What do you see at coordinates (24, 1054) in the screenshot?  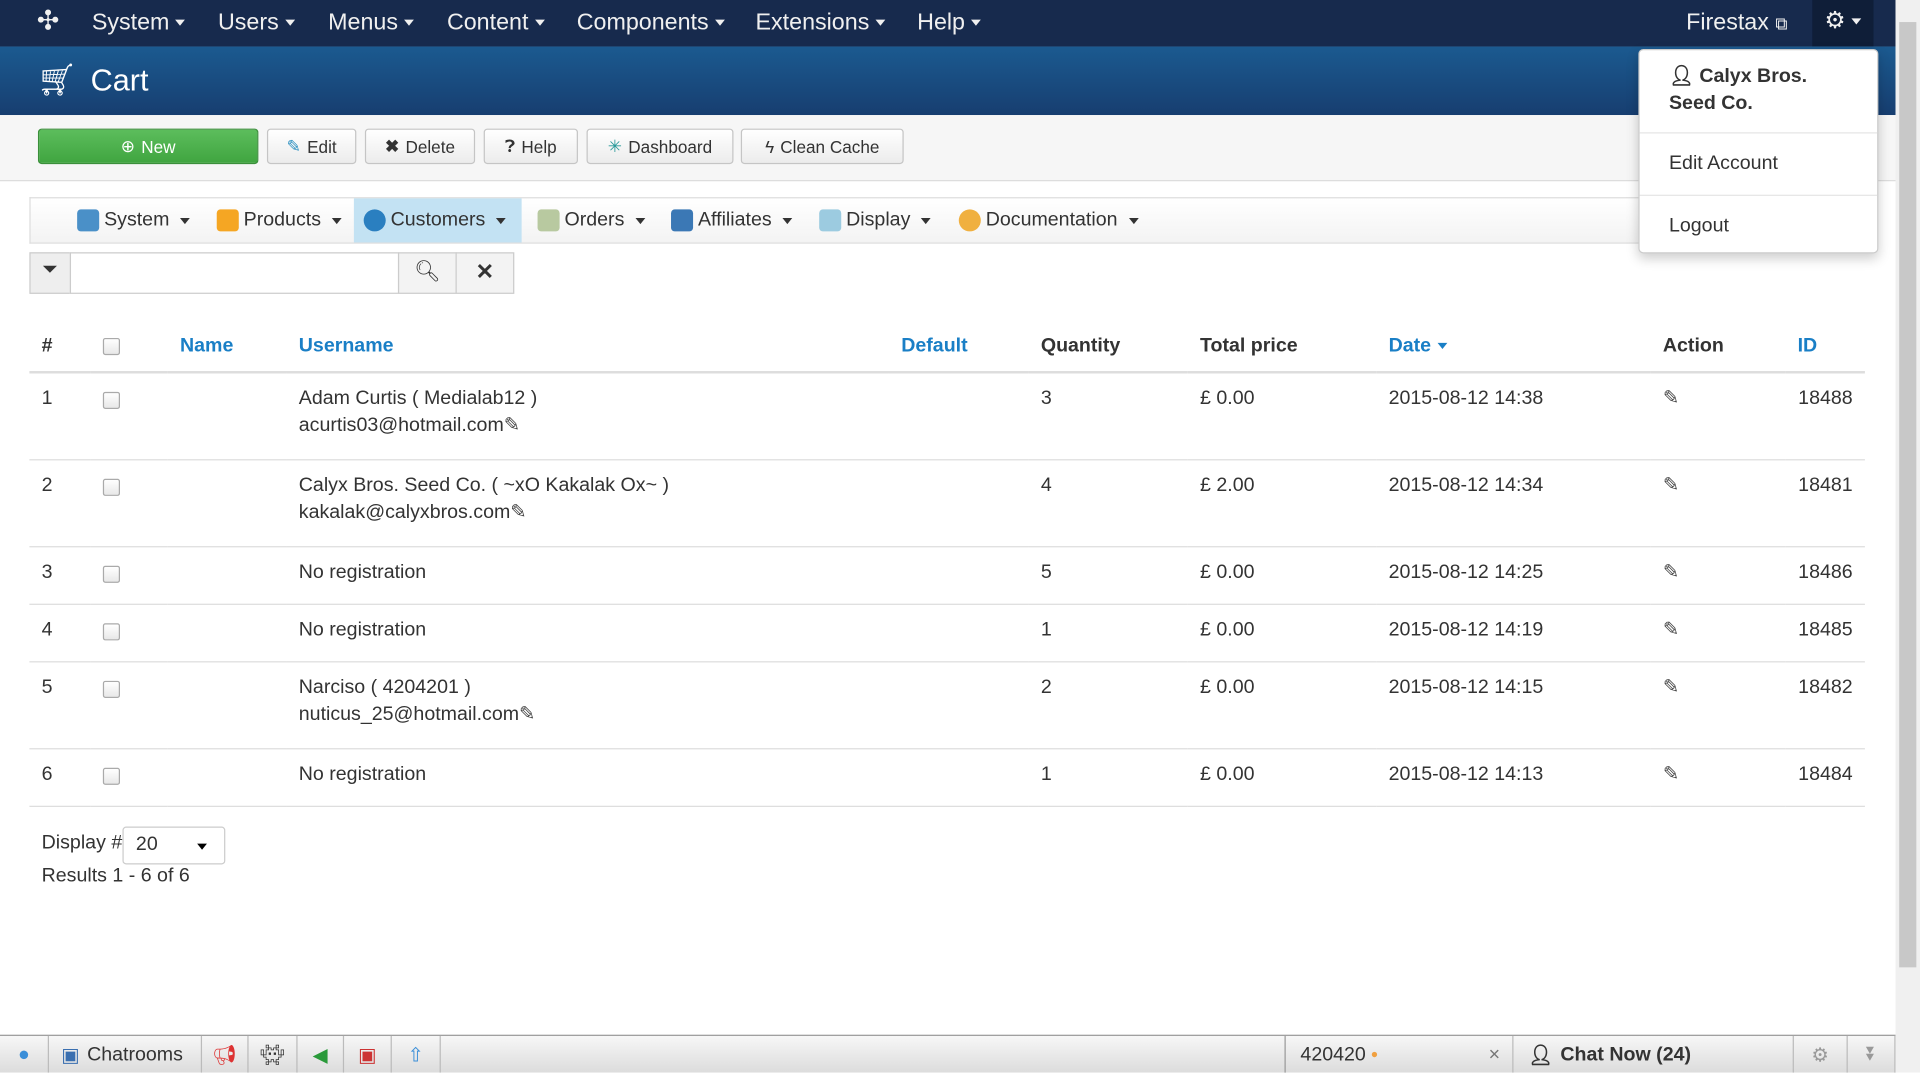 I see `globe-icon: ●` at bounding box center [24, 1054].